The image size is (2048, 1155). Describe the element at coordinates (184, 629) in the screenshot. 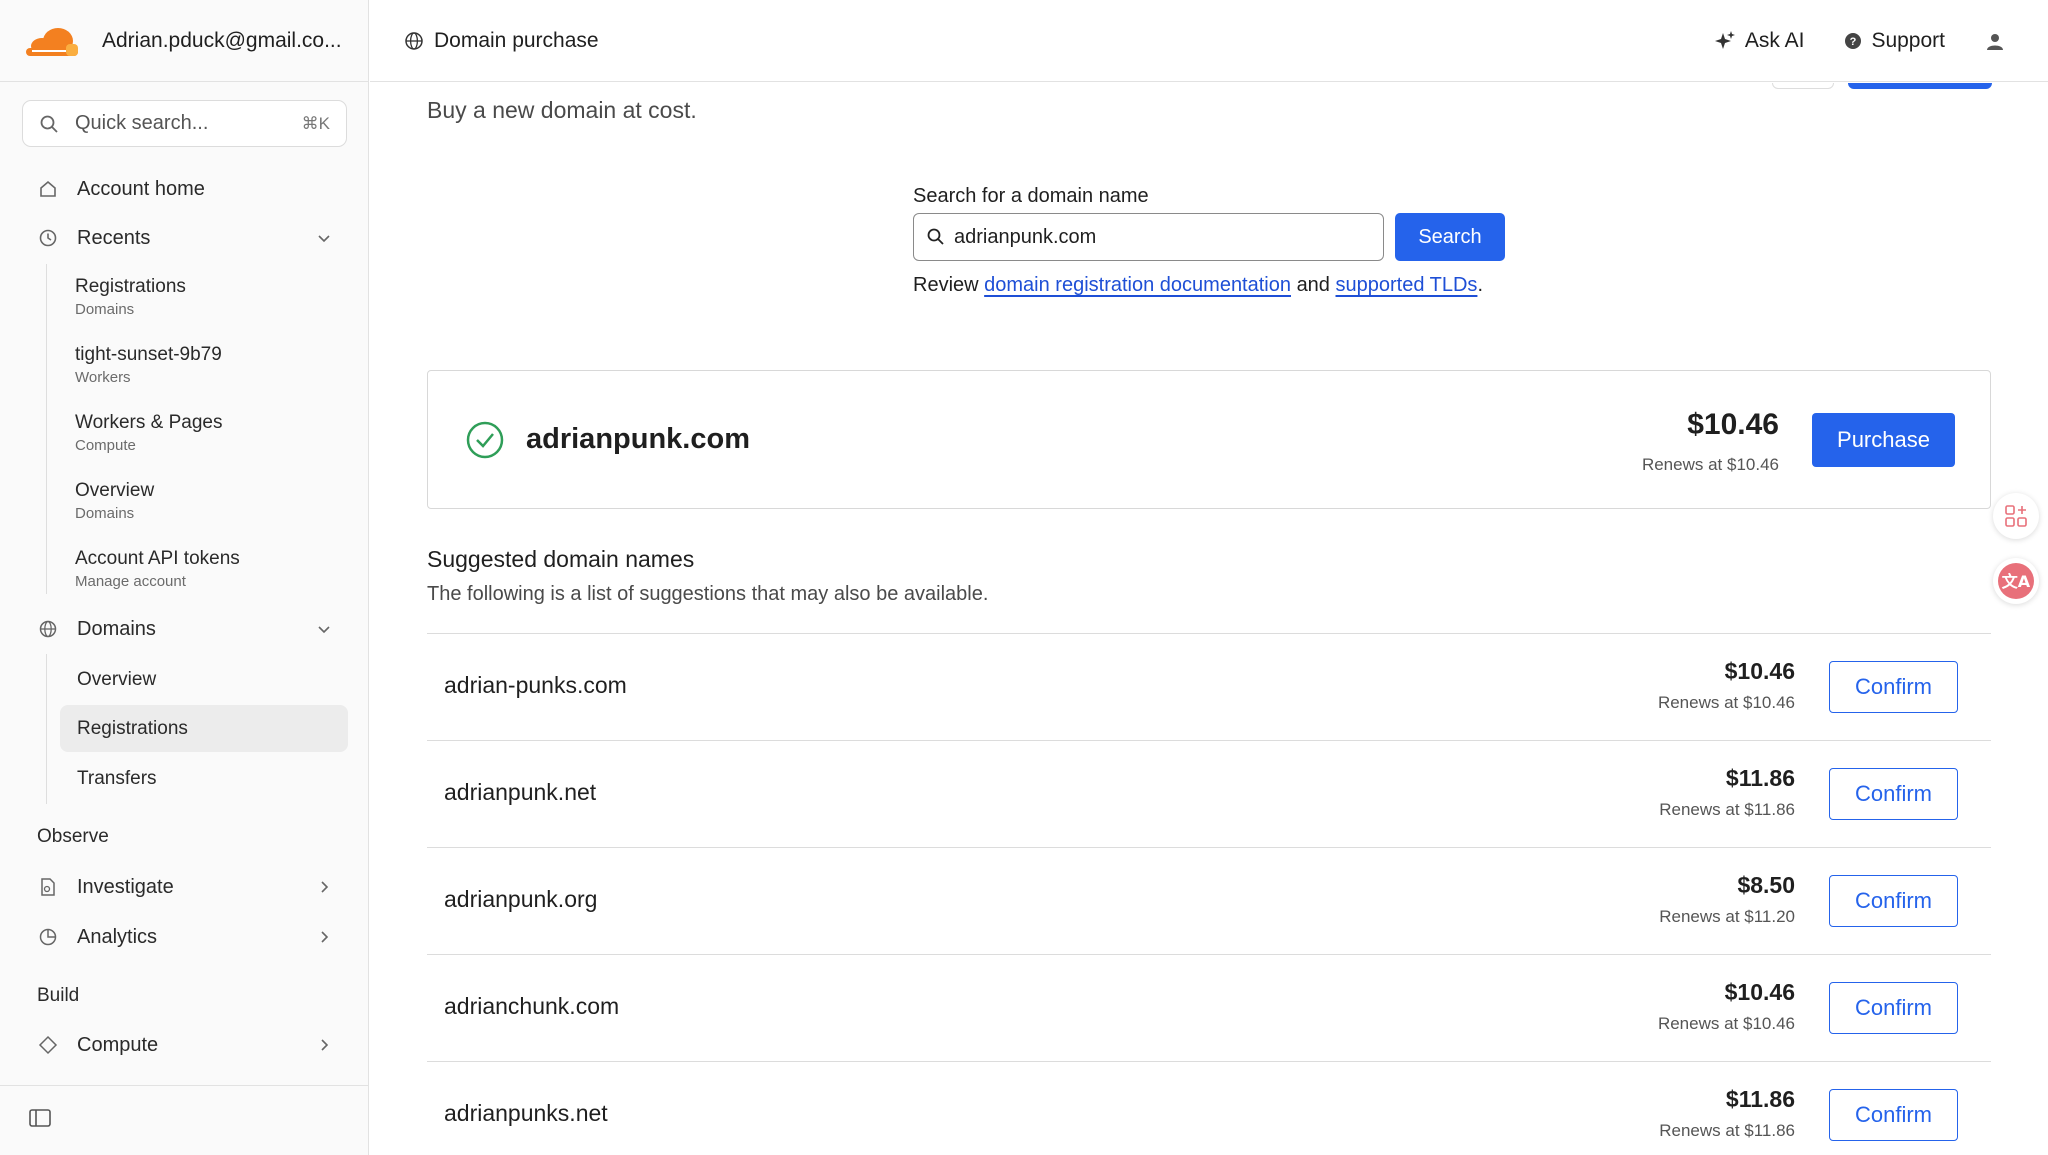

I see `nav-domains: Domains` at that location.